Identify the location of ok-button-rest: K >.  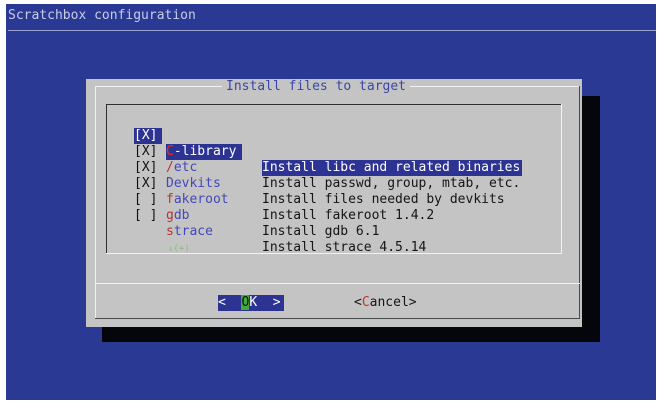
(265, 302).